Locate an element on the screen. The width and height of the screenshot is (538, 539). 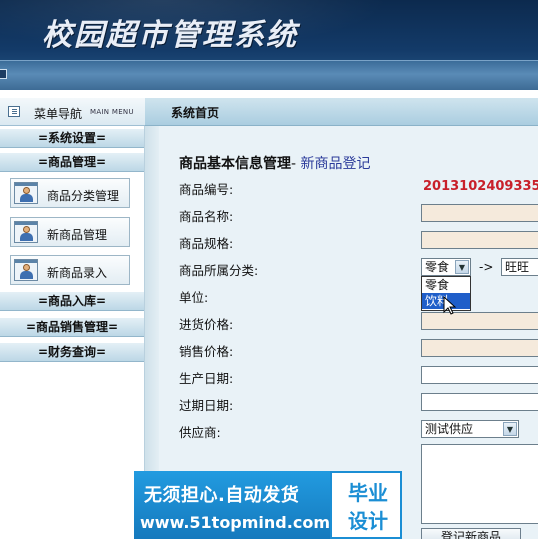
name-input is located at coordinates (479, 213).